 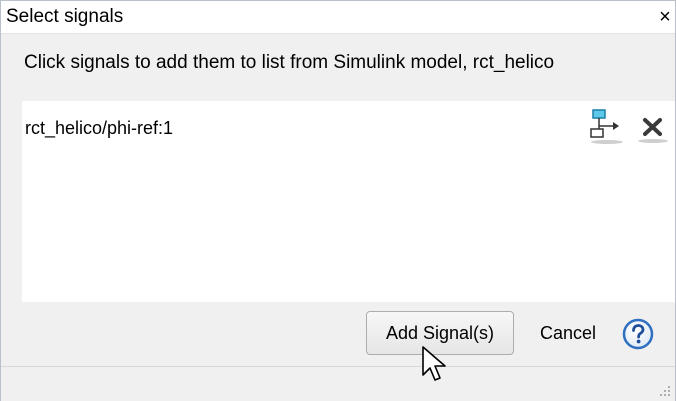 I want to click on cancel-button: Cancel, so click(x=568, y=333).